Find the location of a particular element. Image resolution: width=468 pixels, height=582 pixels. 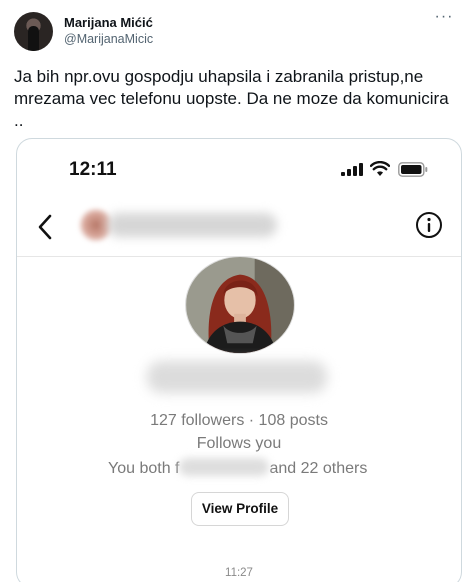

more-horizontal-icon: ··· is located at coordinates (444, 17).